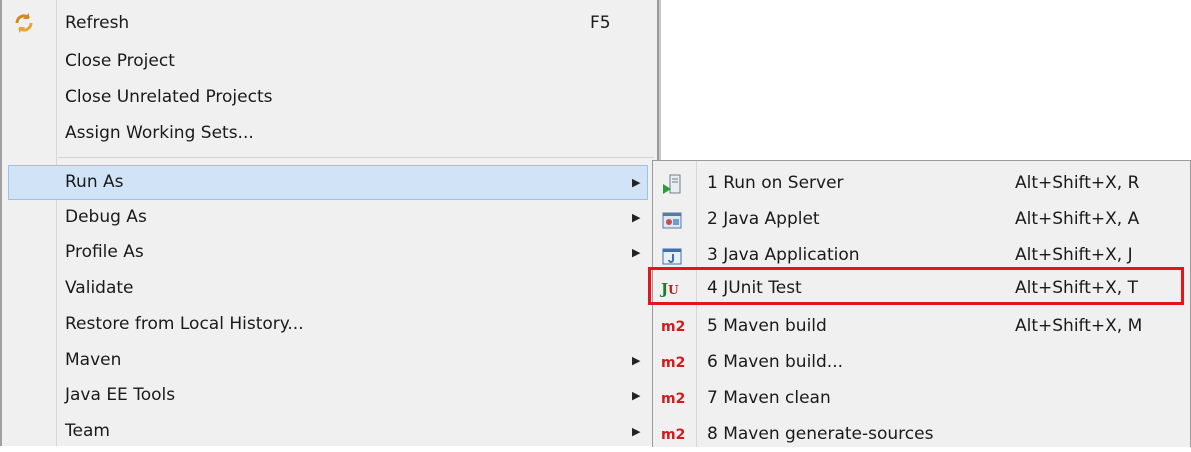 This screenshot has width=1191, height=452. Describe the element at coordinates (24, 23) in the screenshot. I see `refresh-icon` at that location.